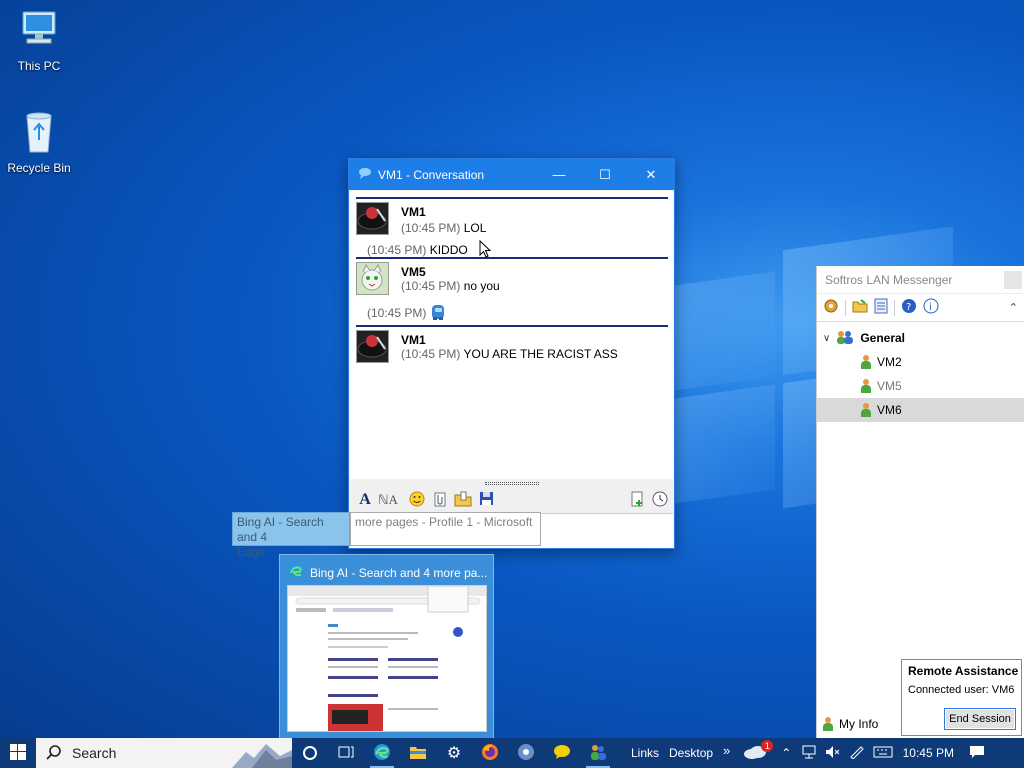  I want to click on document-add-icon, so click(637, 500).